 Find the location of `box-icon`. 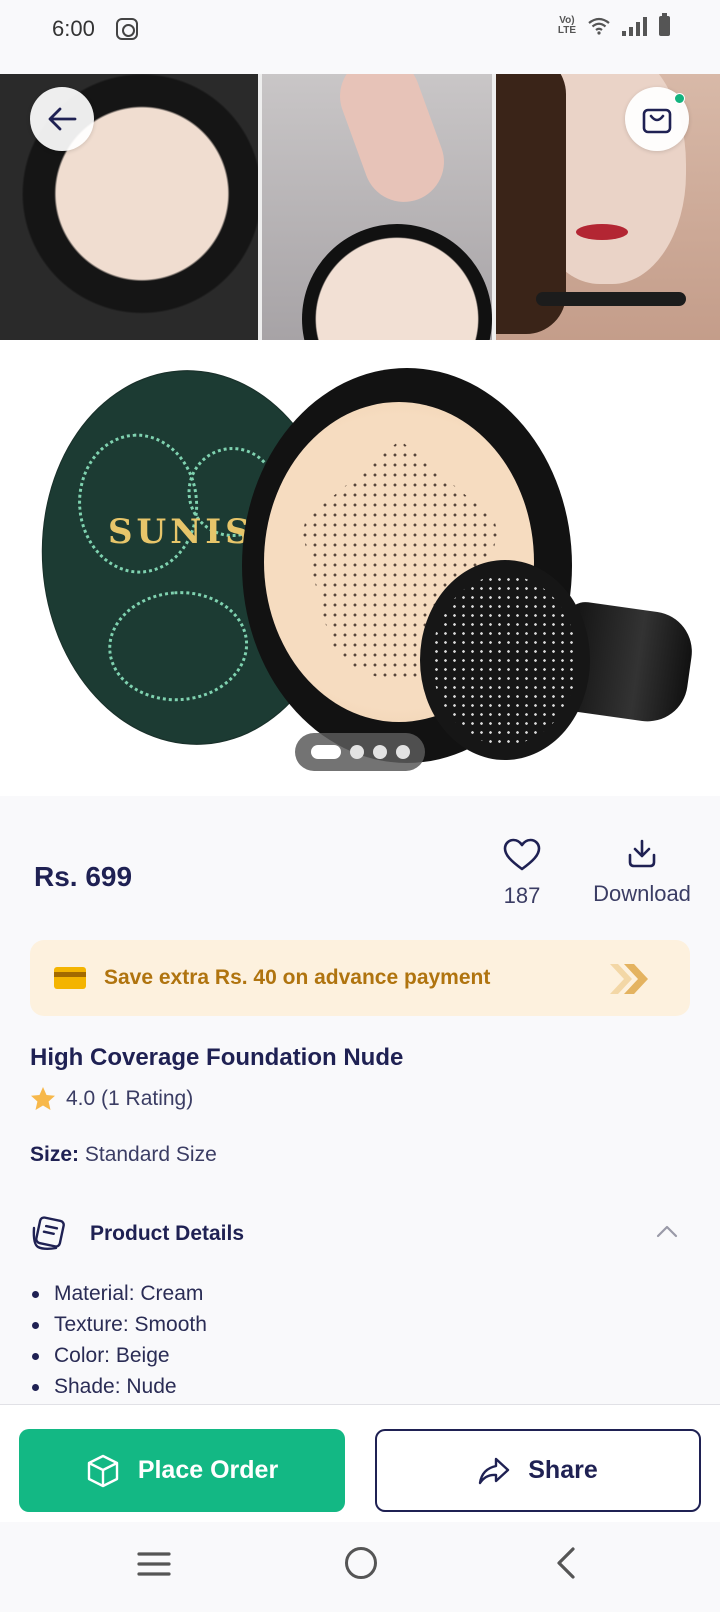

box-icon is located at coordinates (103, 1470).